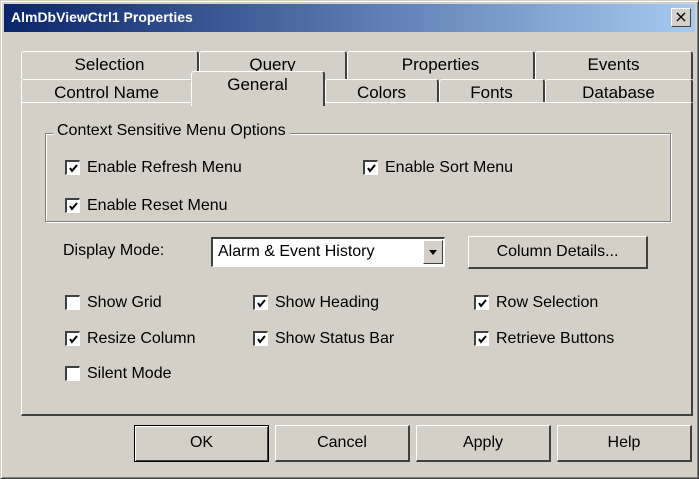 This screenshot has height=479, width=699. Describe the element at coordinates (449, 167) in the screenshot. I see `checkbox-label: Enable Sort Menu` at that location.